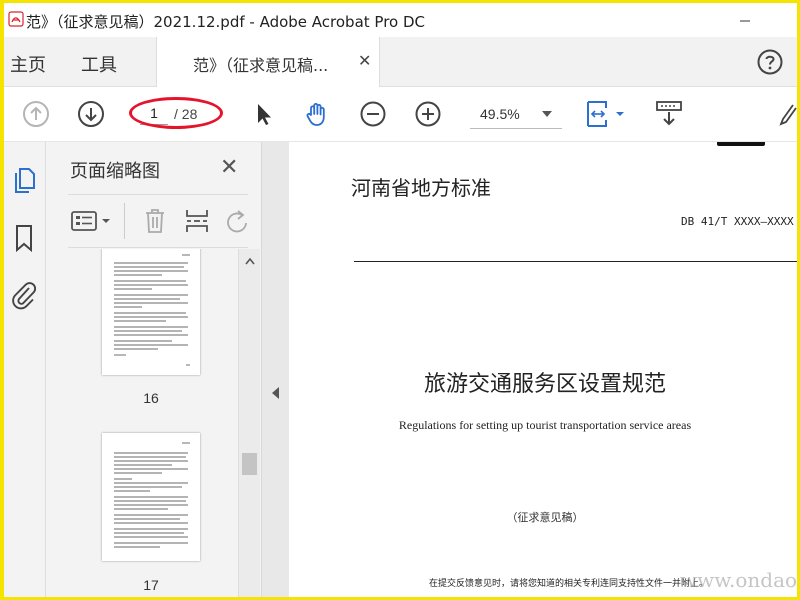 This screenshot has height=600, width=800. What do you see at coordinates (24, 180) in the screenshot?
I see `page-thumbnails-icon` at bounding box center [24, 180].